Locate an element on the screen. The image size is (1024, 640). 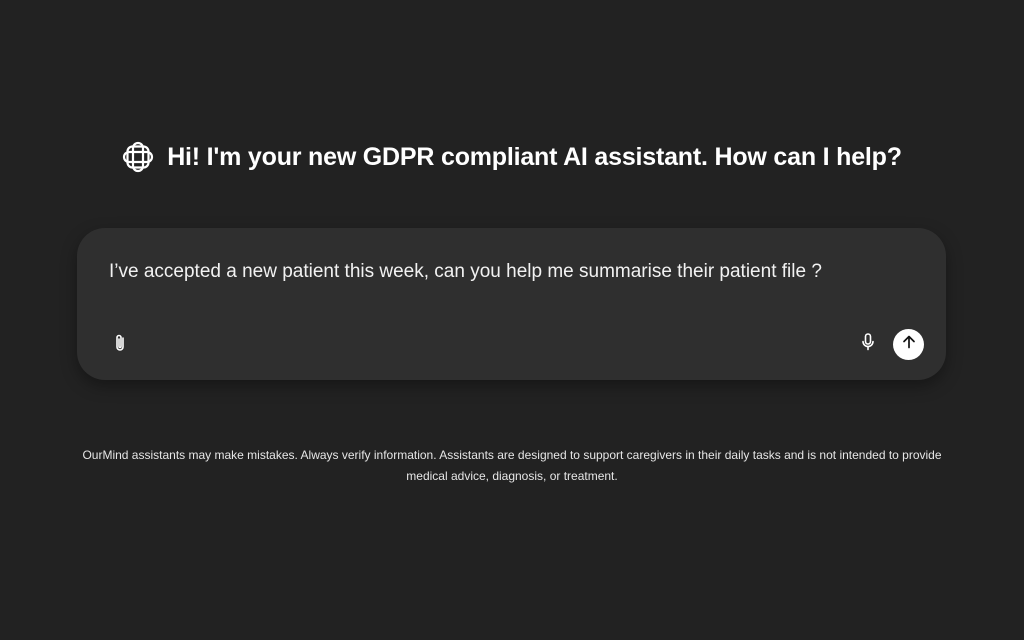
voice-input-button is located at coordinates (868, 344).